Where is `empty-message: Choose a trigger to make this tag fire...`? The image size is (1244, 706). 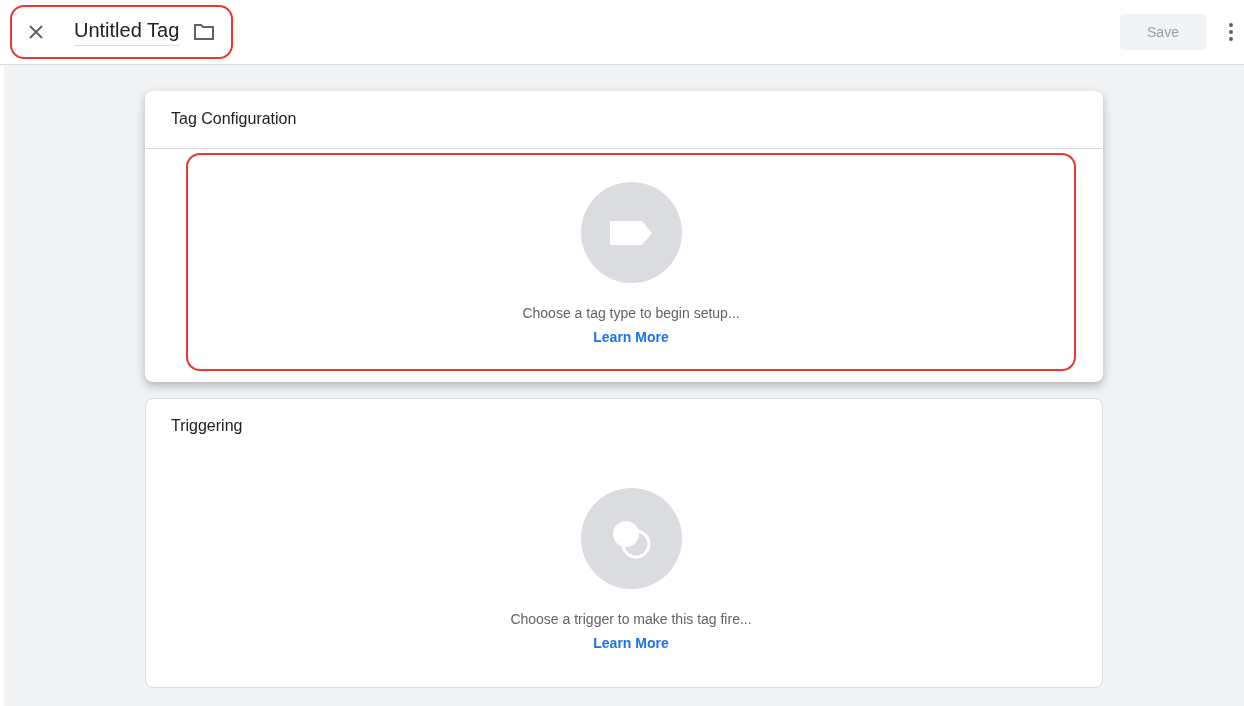
empty-message: Choose a trigger to make this tag fire... is located at coordinates (631, 619).